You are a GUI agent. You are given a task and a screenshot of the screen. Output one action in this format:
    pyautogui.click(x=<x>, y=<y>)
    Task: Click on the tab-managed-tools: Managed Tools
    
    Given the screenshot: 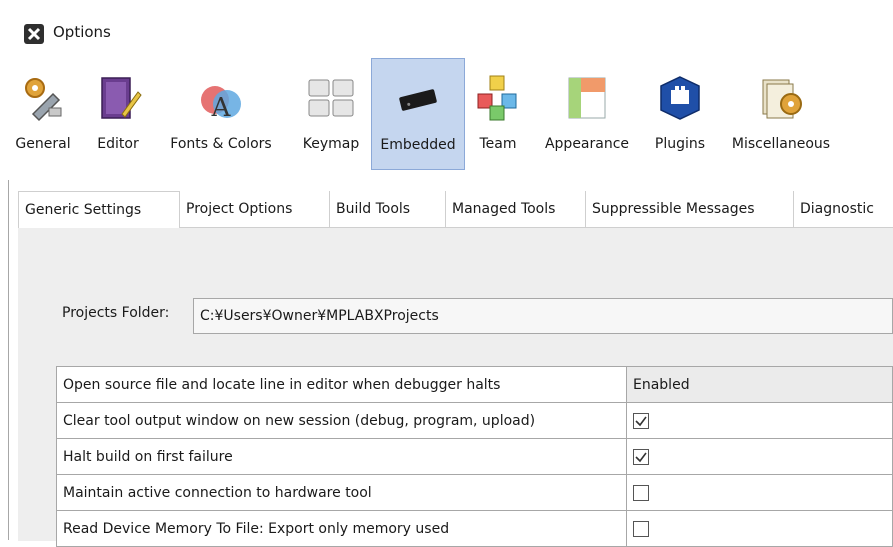 What is the action you would take?
    pyautogui.click(x=516, y=209)
    